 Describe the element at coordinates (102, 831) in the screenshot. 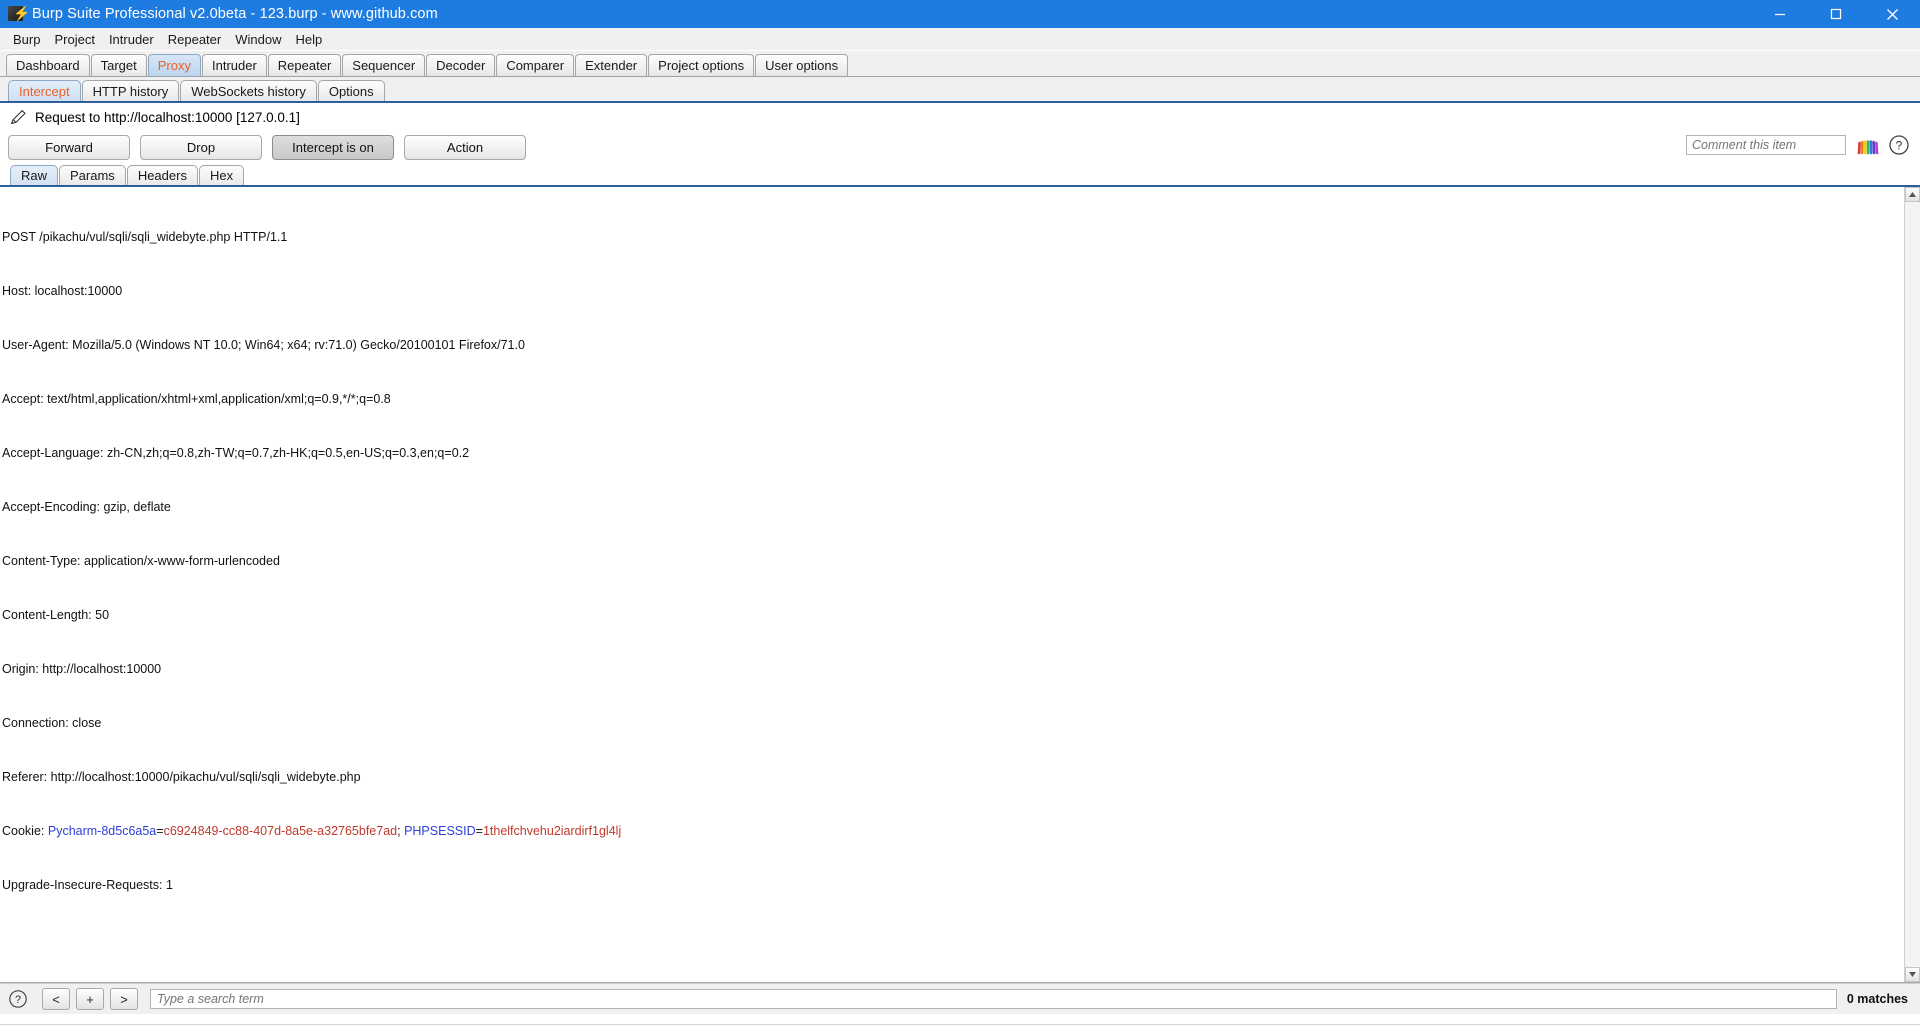

I see `cookie-name-1: Pycharm-8d5c6a5a` at that location.